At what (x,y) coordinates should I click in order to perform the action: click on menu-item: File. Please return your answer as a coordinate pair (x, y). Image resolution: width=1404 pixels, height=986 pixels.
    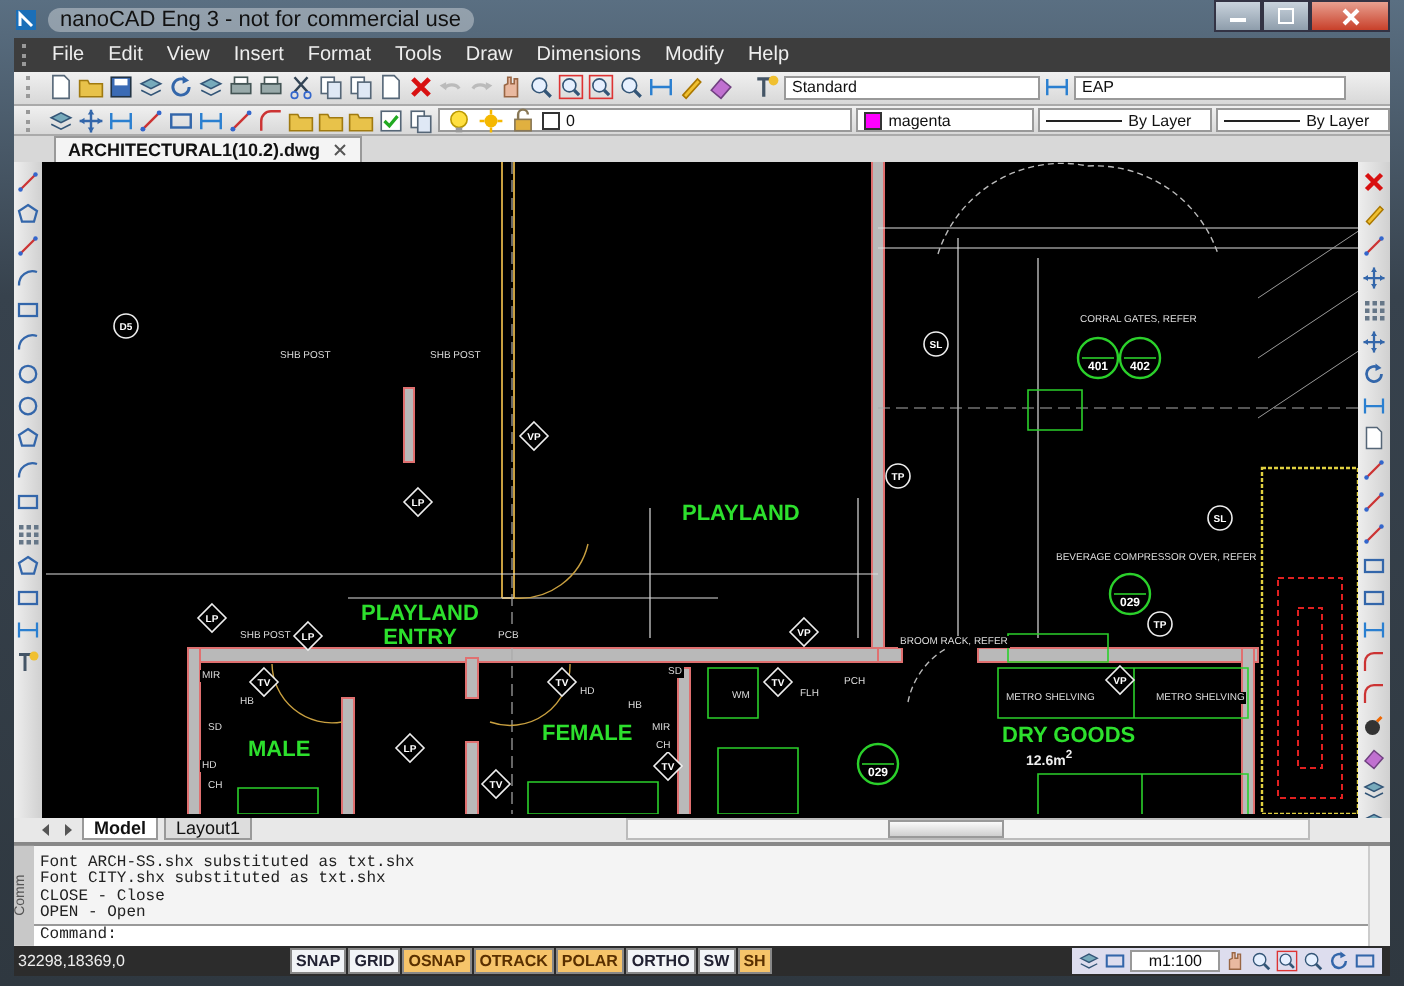
    Looking at the image, I should click on (68, 54).